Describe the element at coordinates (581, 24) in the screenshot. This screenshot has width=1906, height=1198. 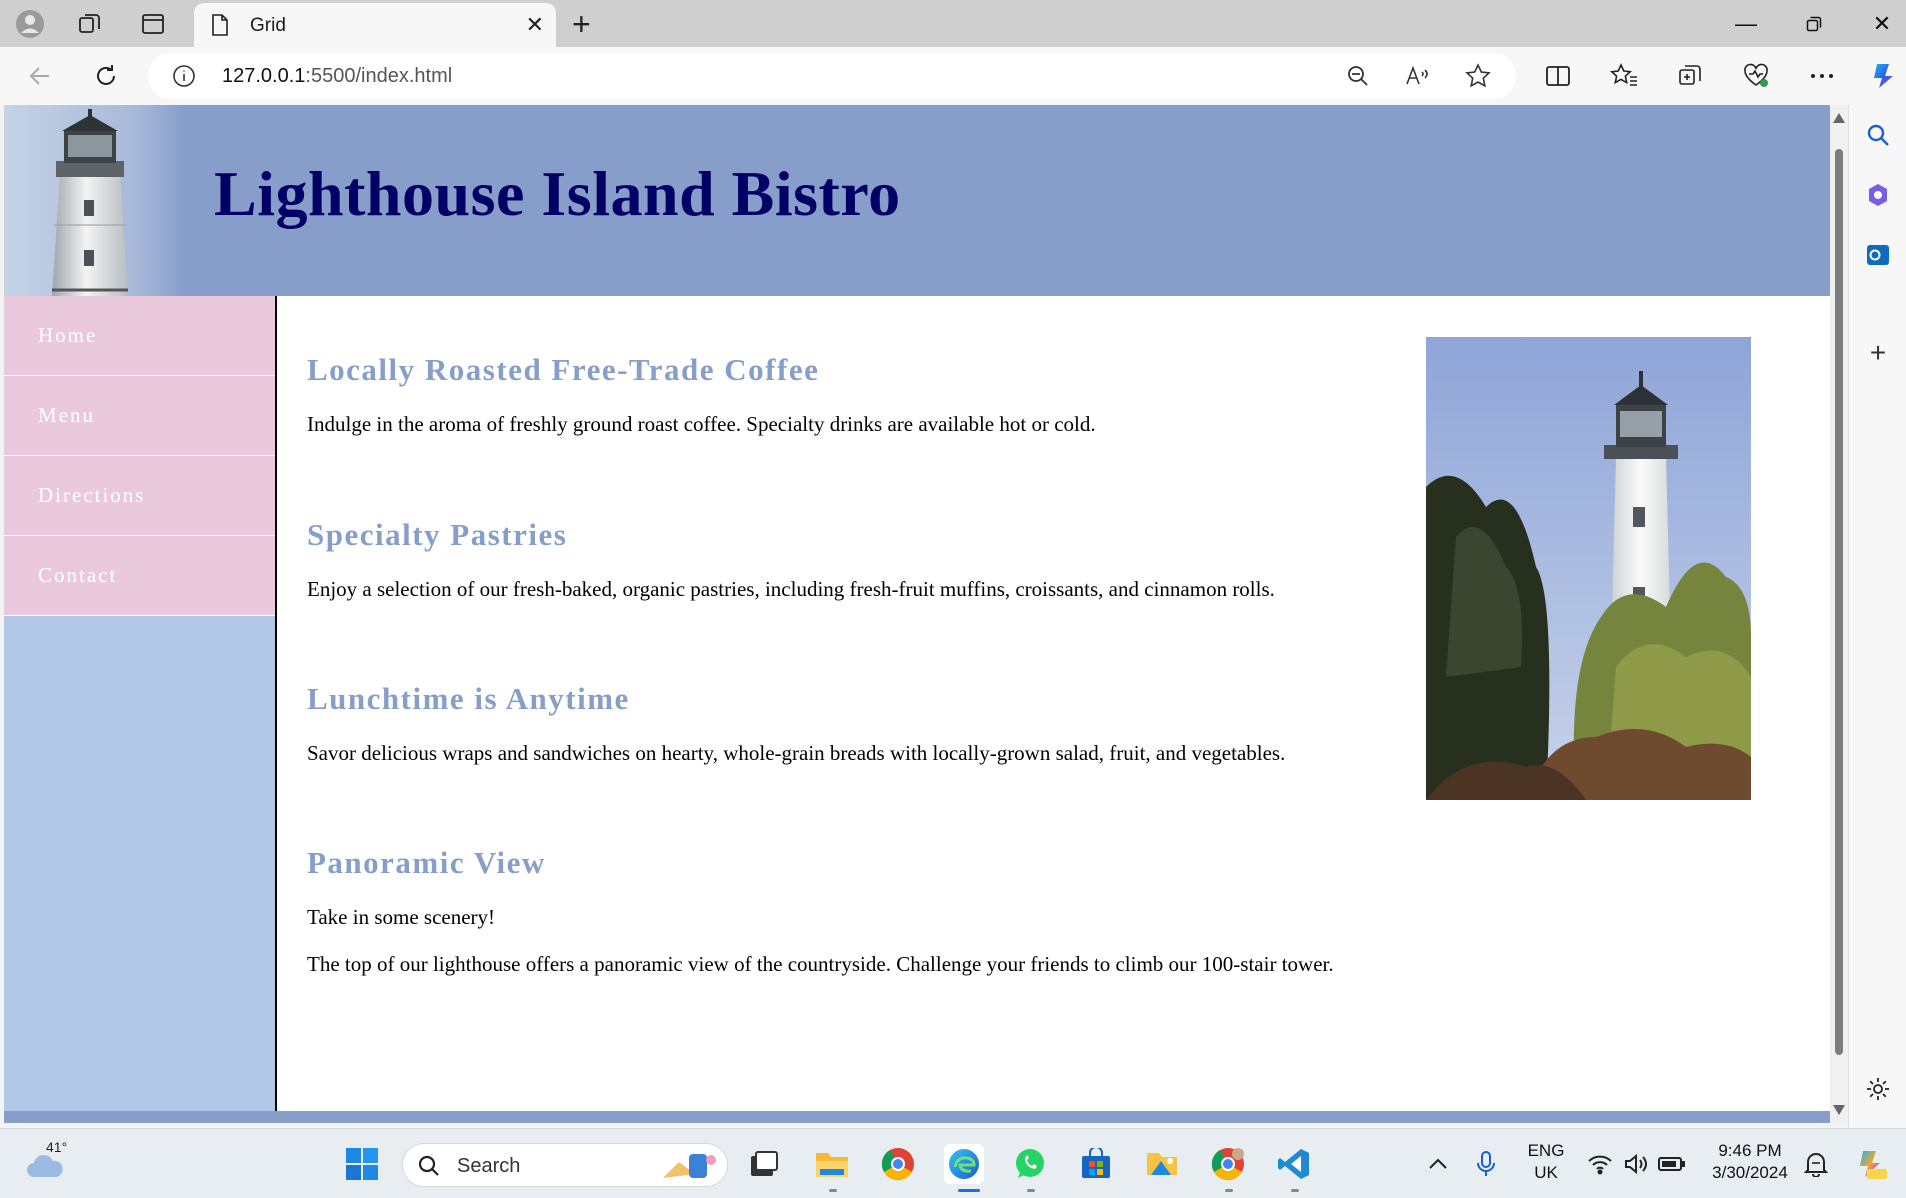
I see `new-tab-button: +` at that location.